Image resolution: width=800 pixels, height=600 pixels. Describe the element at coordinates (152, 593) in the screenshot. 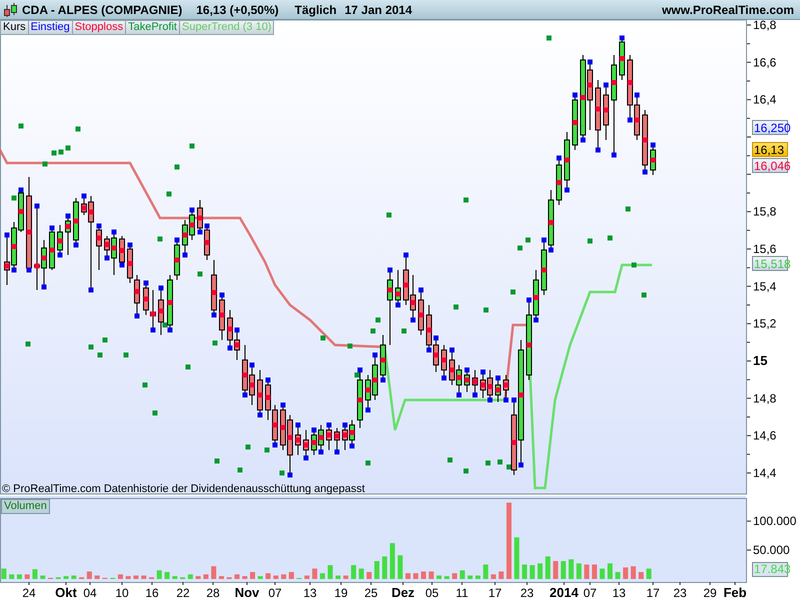

I see `axis-label: 16` at that location.